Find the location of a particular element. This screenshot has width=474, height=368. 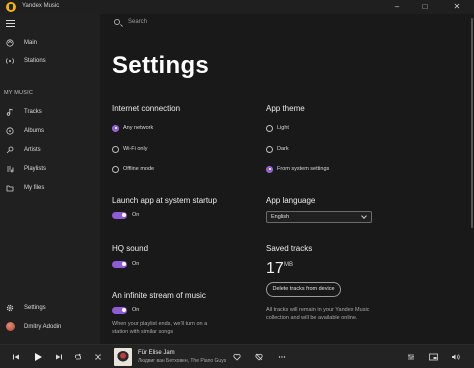

radio-label: Offline mode is located at coordinates (139, 169).